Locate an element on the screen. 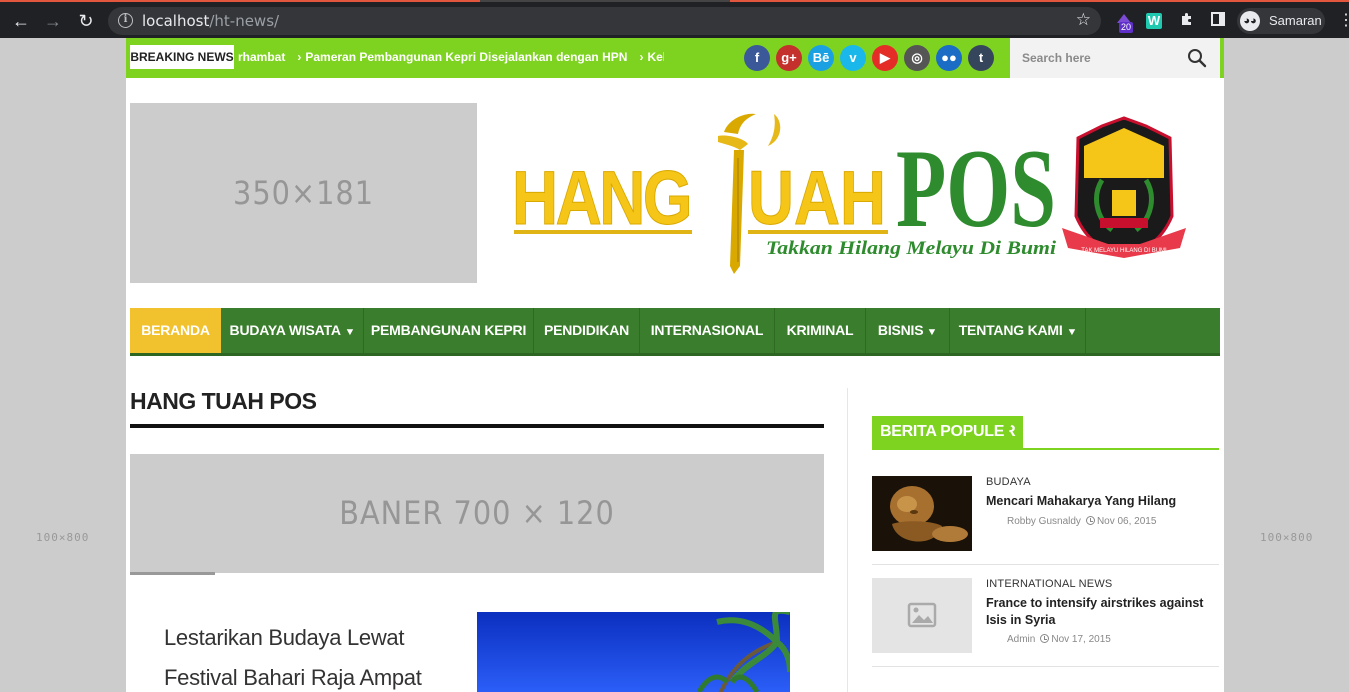 This screenshot has width=1349, height=692. facebook-icon: f is located at coordinates (757, 58).